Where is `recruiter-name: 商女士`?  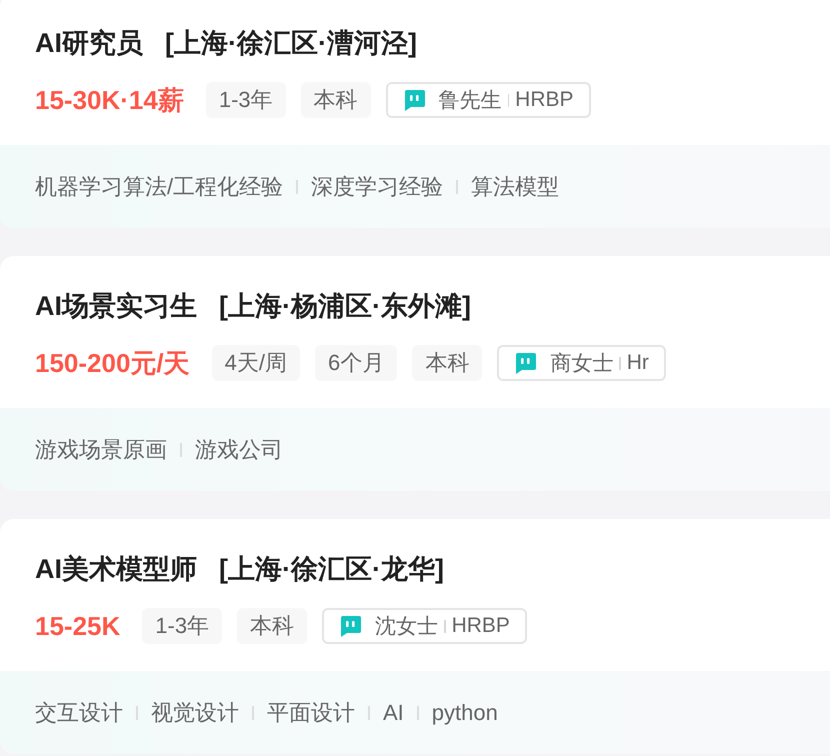
recruiter-name: 商女士 is located at coordinates (582, 364).